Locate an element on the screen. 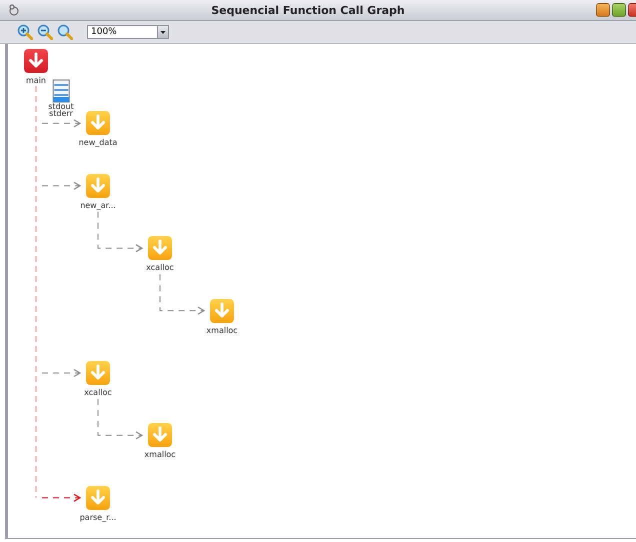 This screenshot has width=636, height=542. function-label: new_data is located at coordinates (98, 143).